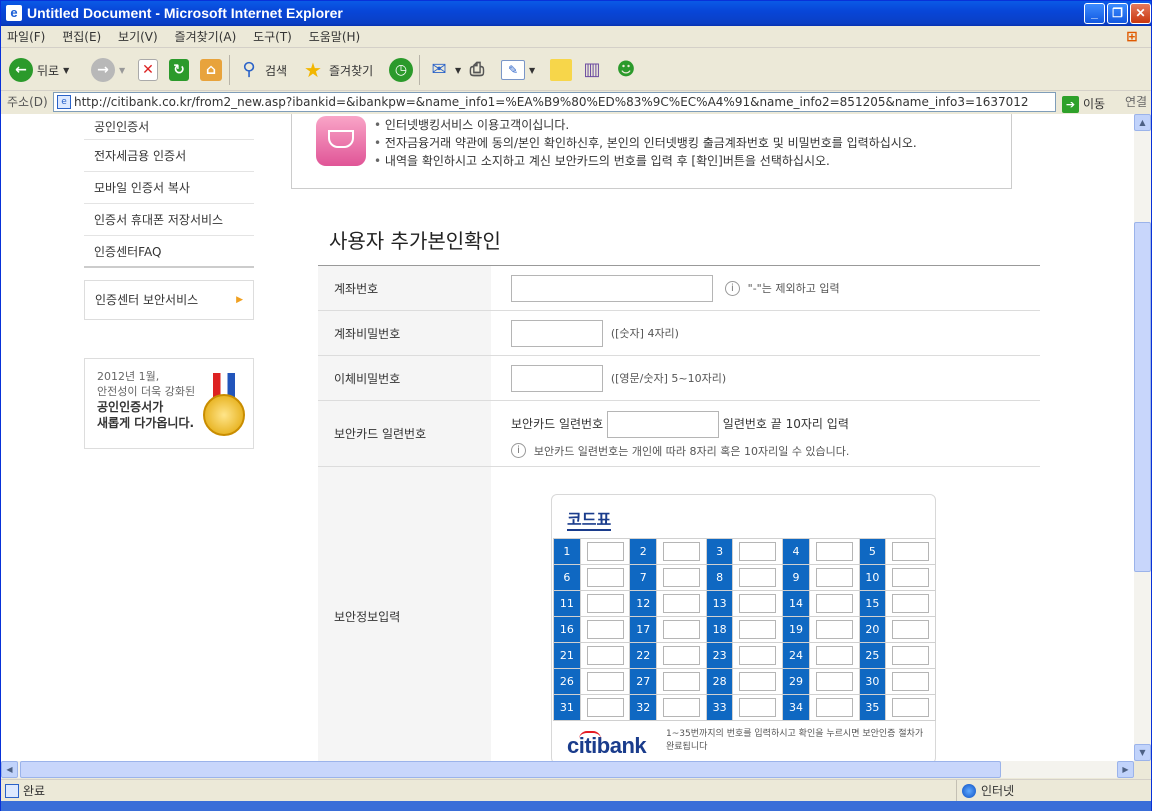 This screenshot has height=811, width=1152. Describe the element at coordinates (206, 37) in the screenshot. I see `menu-favorites: 즐겨찾기(A)` at that location.